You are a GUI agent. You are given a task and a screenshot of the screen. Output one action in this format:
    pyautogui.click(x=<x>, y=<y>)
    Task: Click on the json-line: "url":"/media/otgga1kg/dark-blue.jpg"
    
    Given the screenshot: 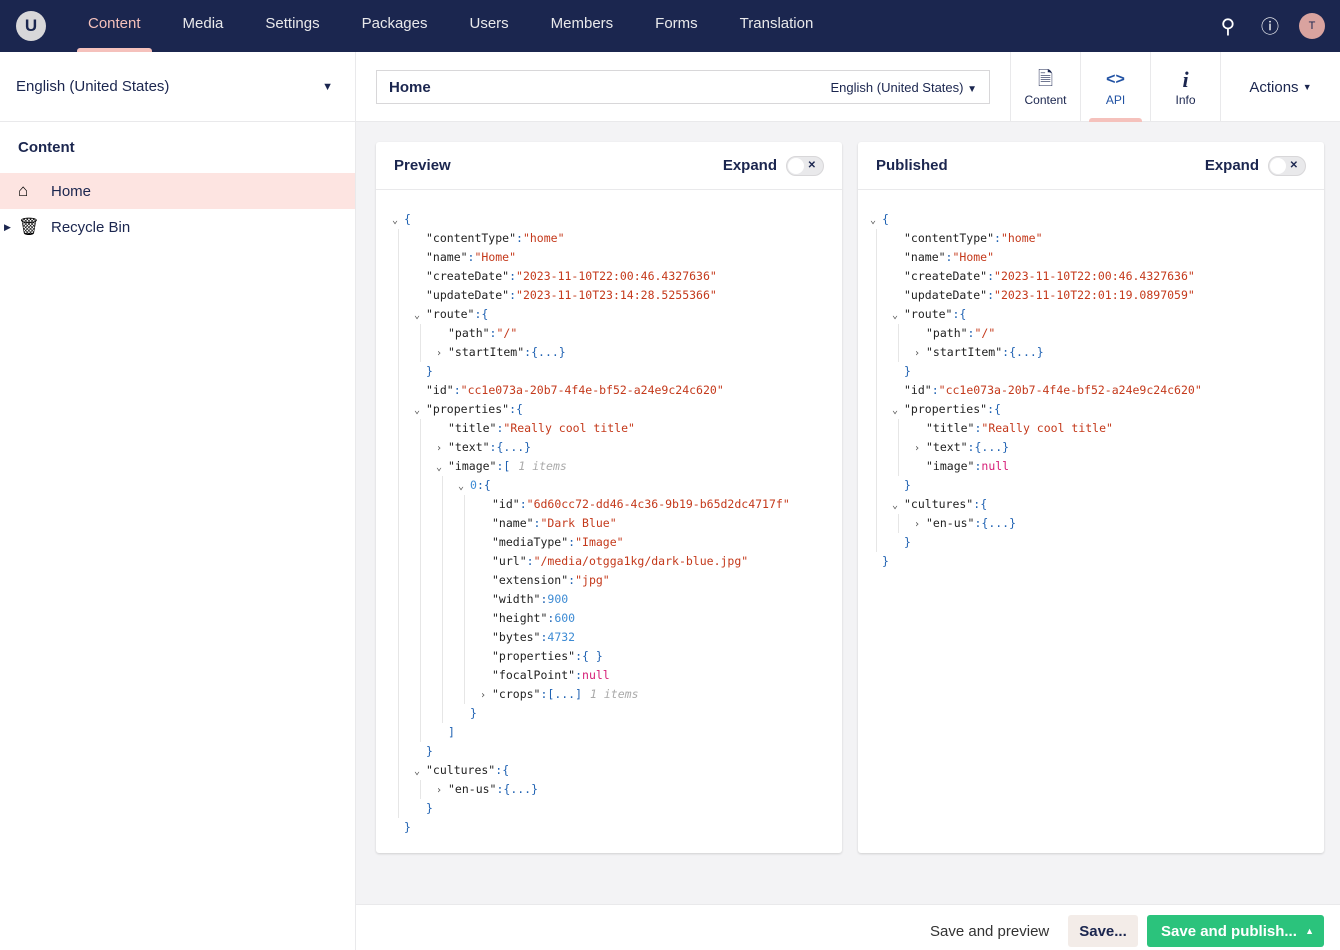 What is the action you would take?
    pyautogui.click(x=609, y=561)
    